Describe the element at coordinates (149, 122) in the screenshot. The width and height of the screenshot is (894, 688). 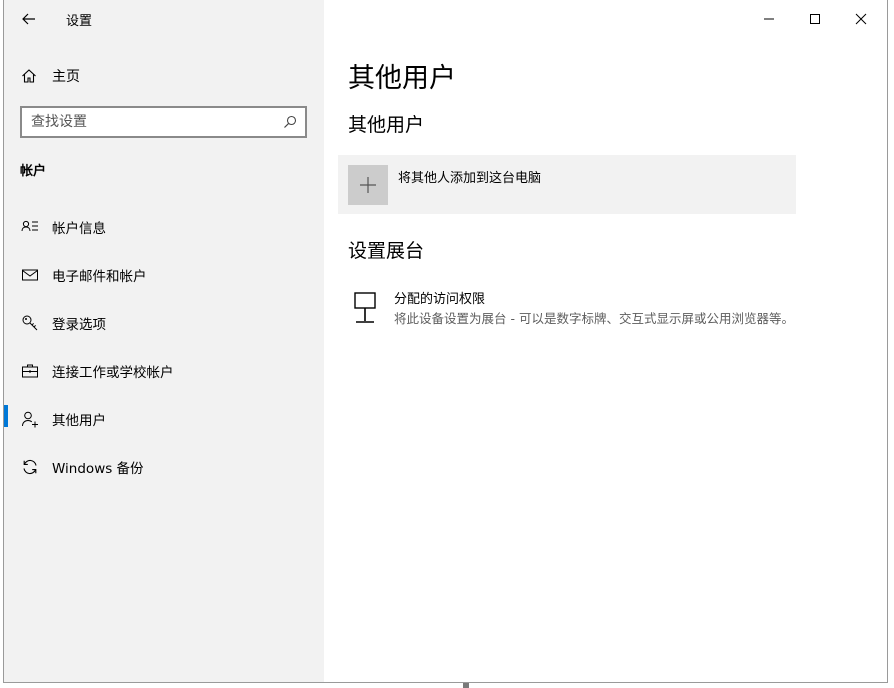
I see `search-input` at that location.